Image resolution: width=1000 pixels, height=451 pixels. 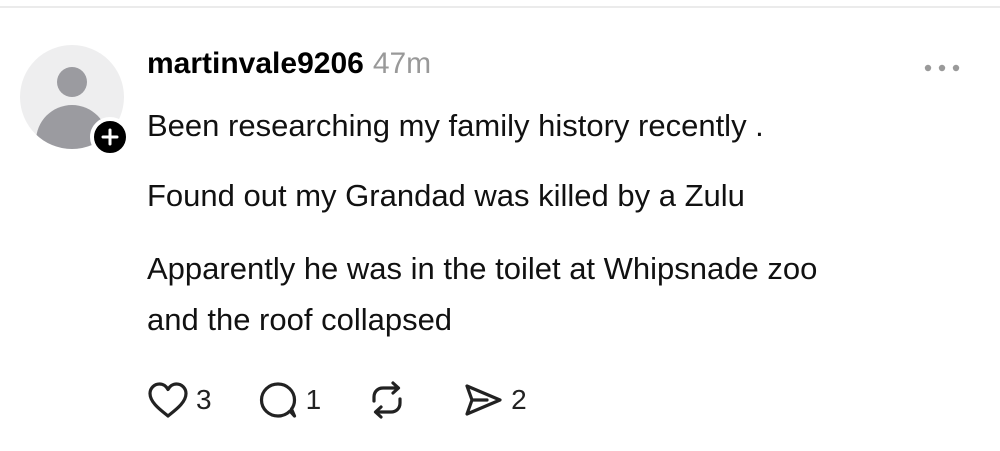 I want to click on like-button: 3, so click(x=179, y=400).